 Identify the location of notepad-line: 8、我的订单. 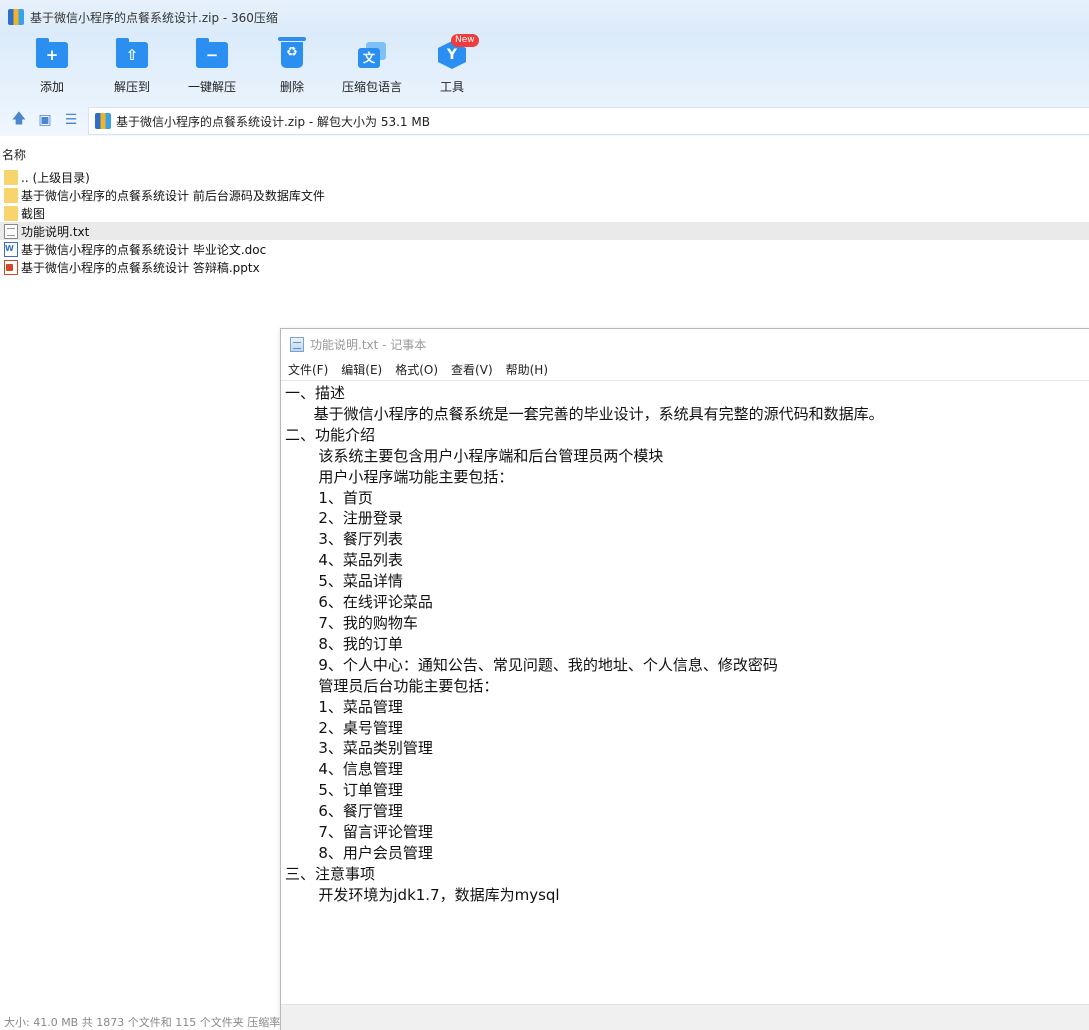
(344, 643).